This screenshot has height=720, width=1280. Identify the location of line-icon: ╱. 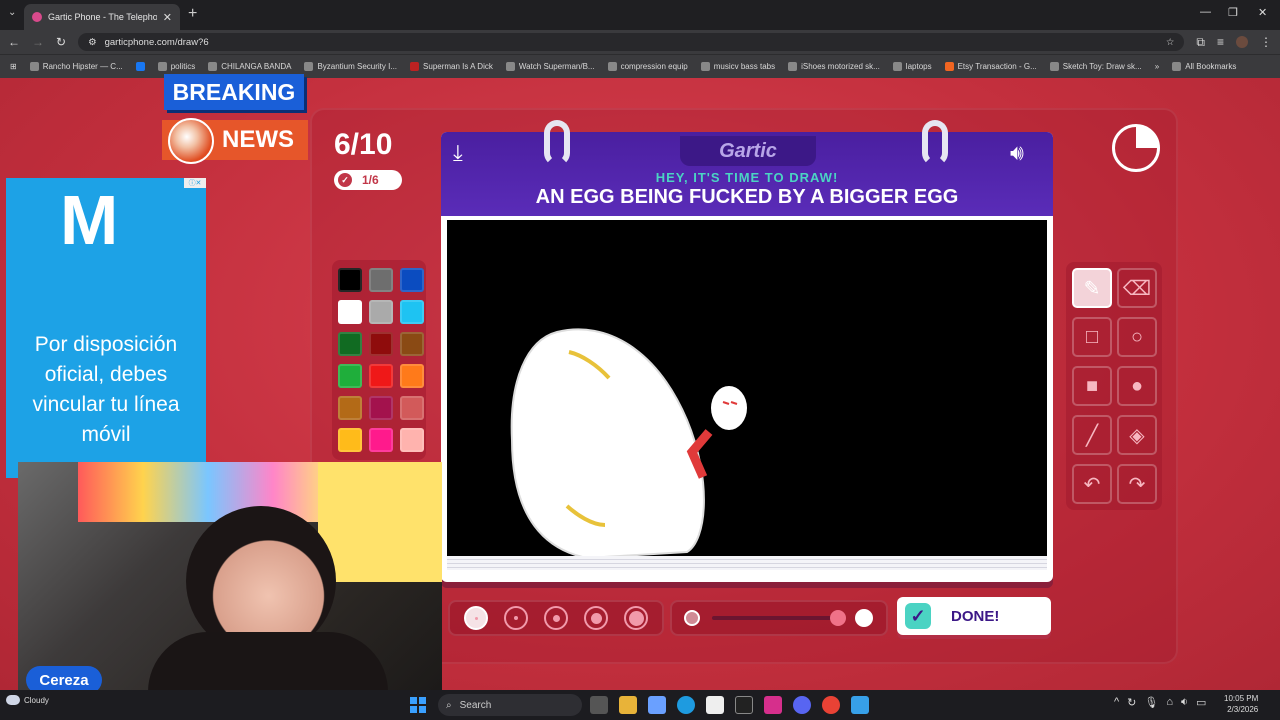
(1092, 435).